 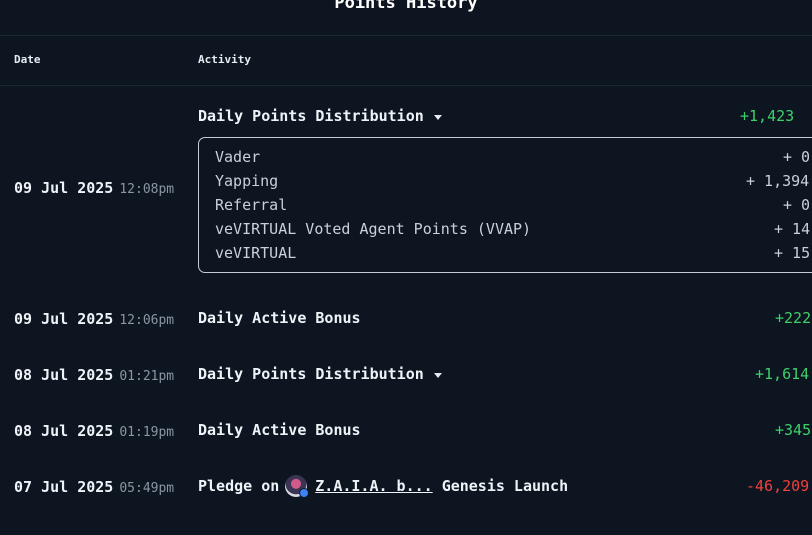 What do you see at coordinates (247, 181) in the screenshot?
I see `breakdown-label: Yapping` at bounding box center [247, 181].